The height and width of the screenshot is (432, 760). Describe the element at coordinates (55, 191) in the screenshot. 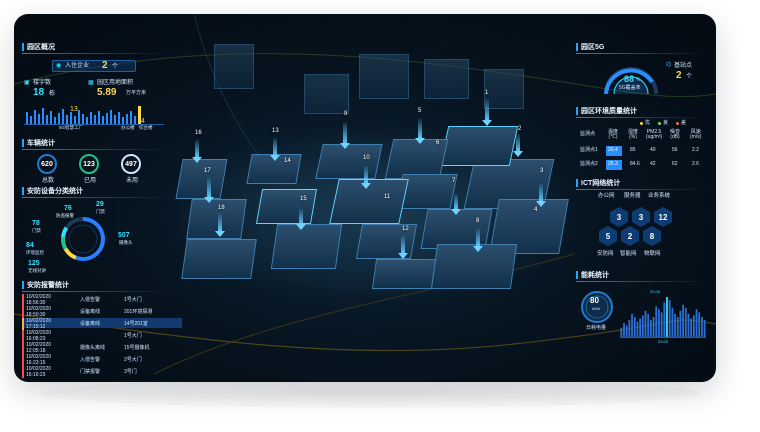

I see `security-devices-title: 安防设备分类统计` at that location.